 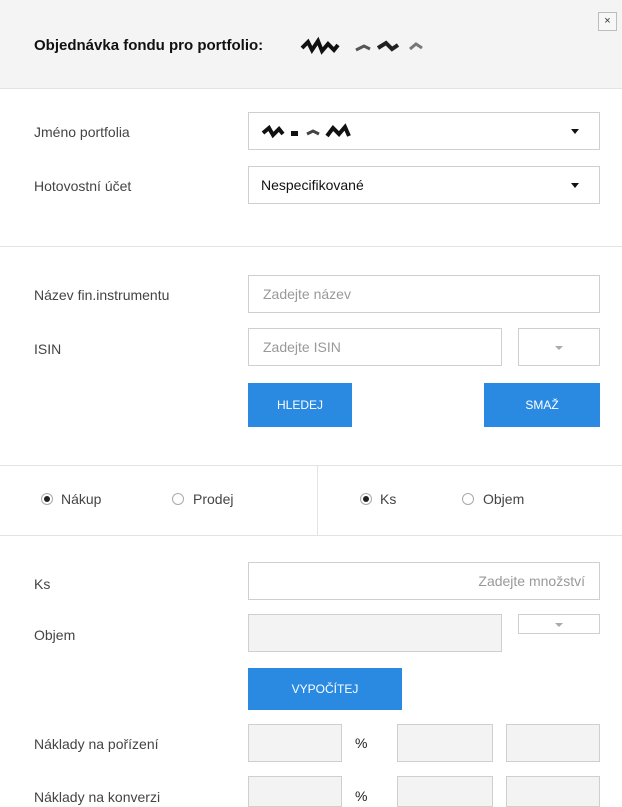 I want to click on buy-radio, so click(x=47, y=499).